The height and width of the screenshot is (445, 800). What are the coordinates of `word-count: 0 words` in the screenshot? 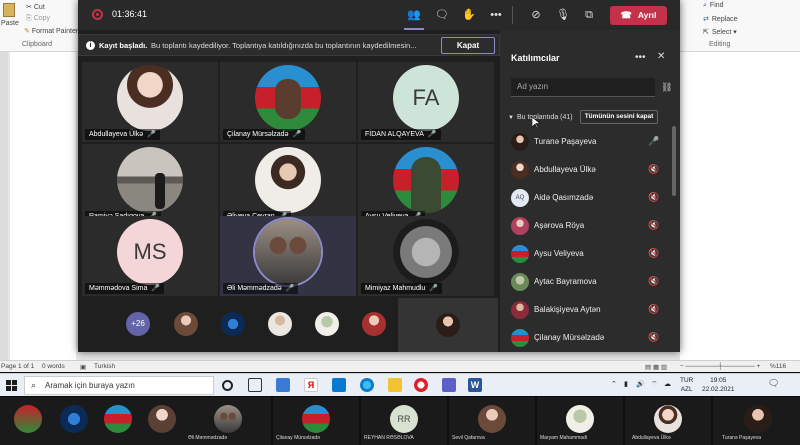 It's located at (53, 366).